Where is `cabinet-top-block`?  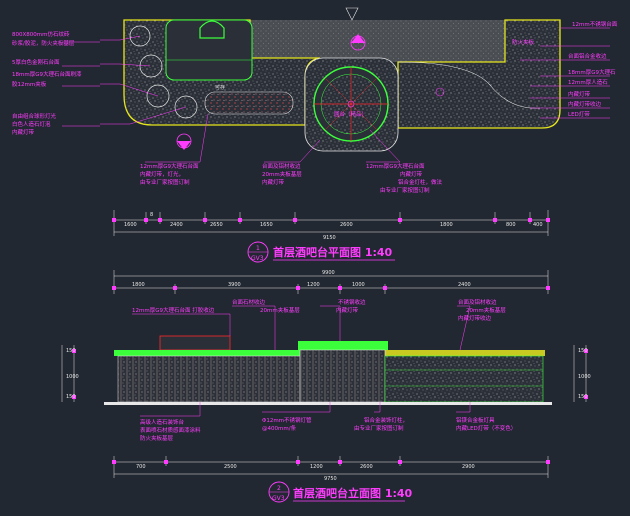
cabinet-top-block is located at coordinates (195, 343).